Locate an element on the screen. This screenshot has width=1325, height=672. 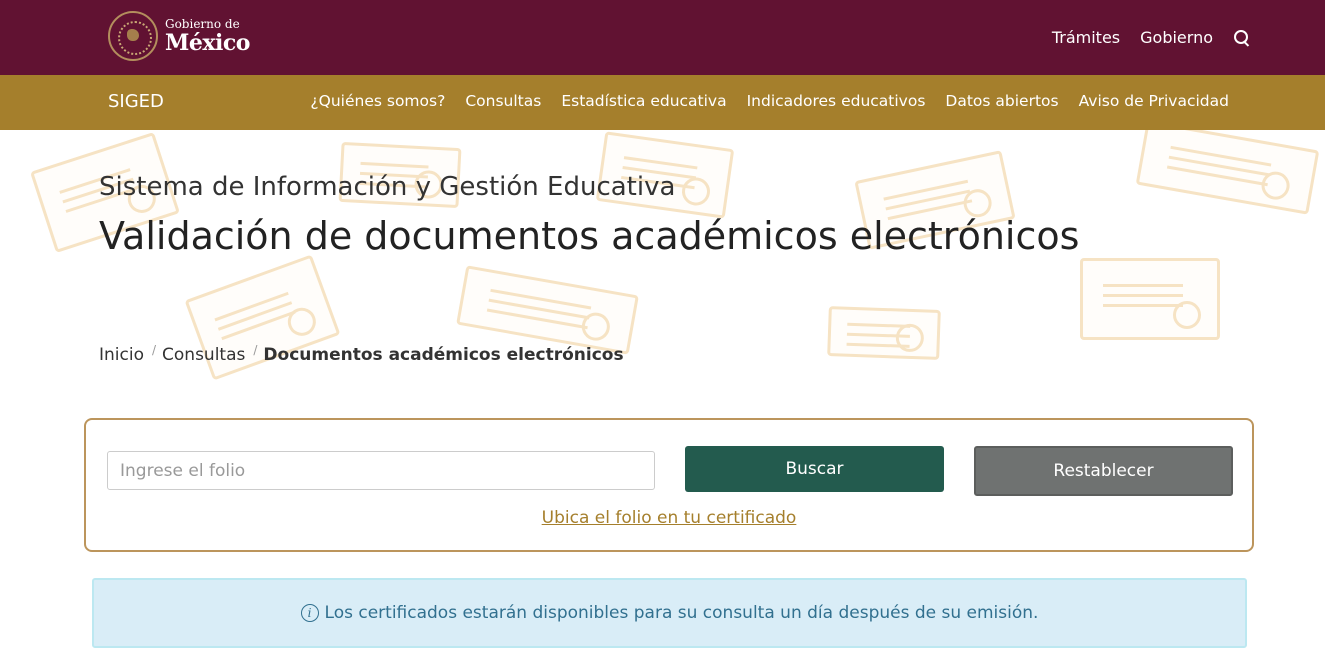
gov-logo-text: Gobierno de México is located at coordinates (207, 36).